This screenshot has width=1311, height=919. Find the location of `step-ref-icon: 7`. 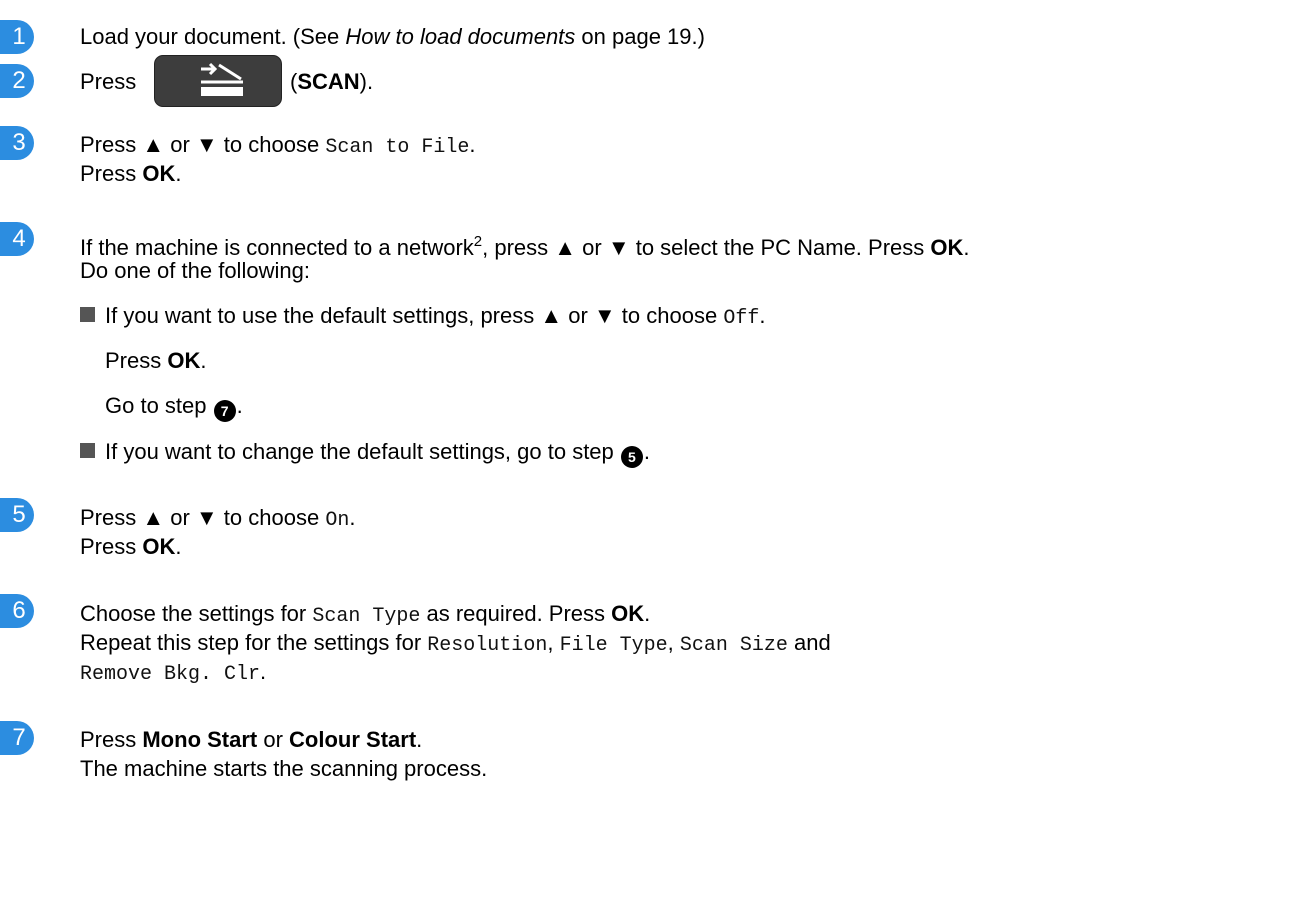

step-ref-icon: 7 is located at coordinates (224, 411).